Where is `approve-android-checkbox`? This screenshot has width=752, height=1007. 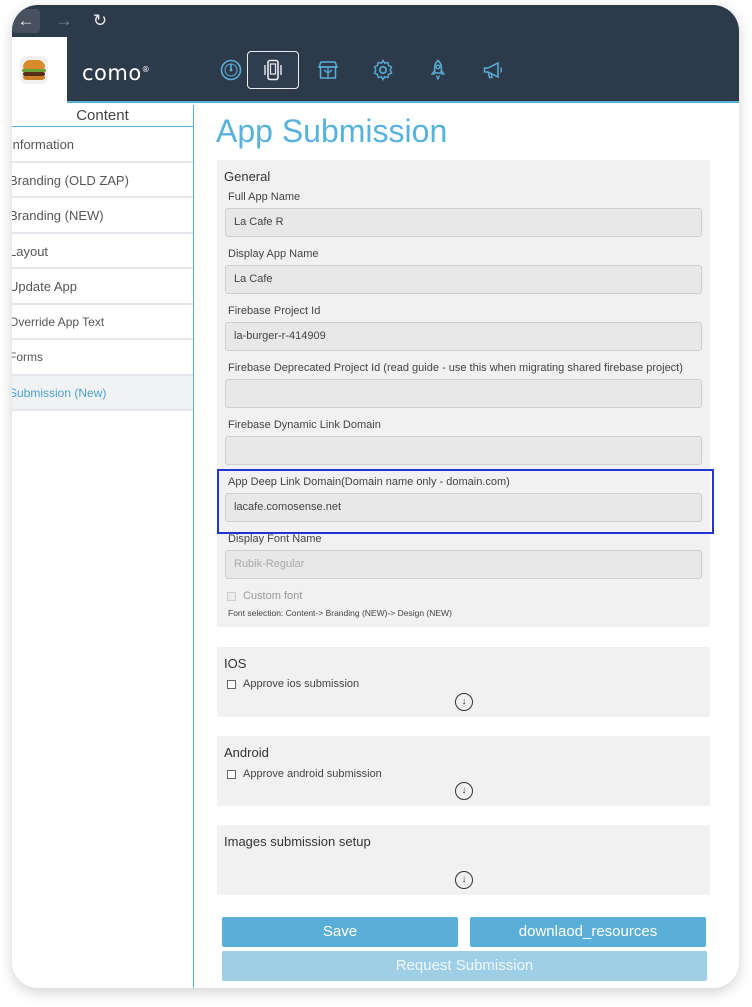 approve-android-checkbox is located at coordinates (231, 774).